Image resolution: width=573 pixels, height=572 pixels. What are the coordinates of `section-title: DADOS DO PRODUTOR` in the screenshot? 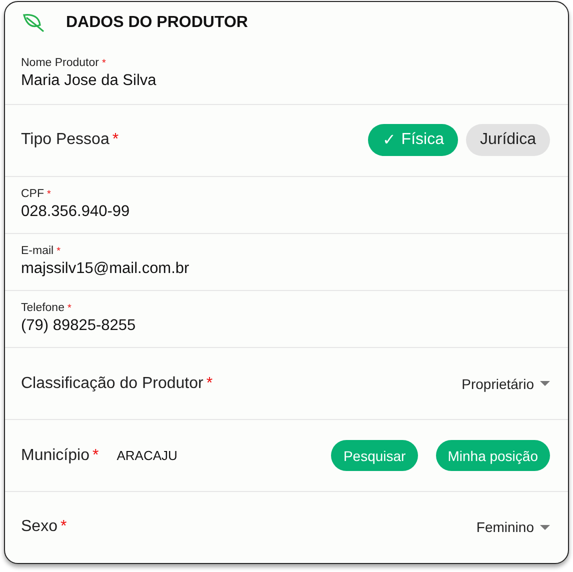 It's located at (157, 23).